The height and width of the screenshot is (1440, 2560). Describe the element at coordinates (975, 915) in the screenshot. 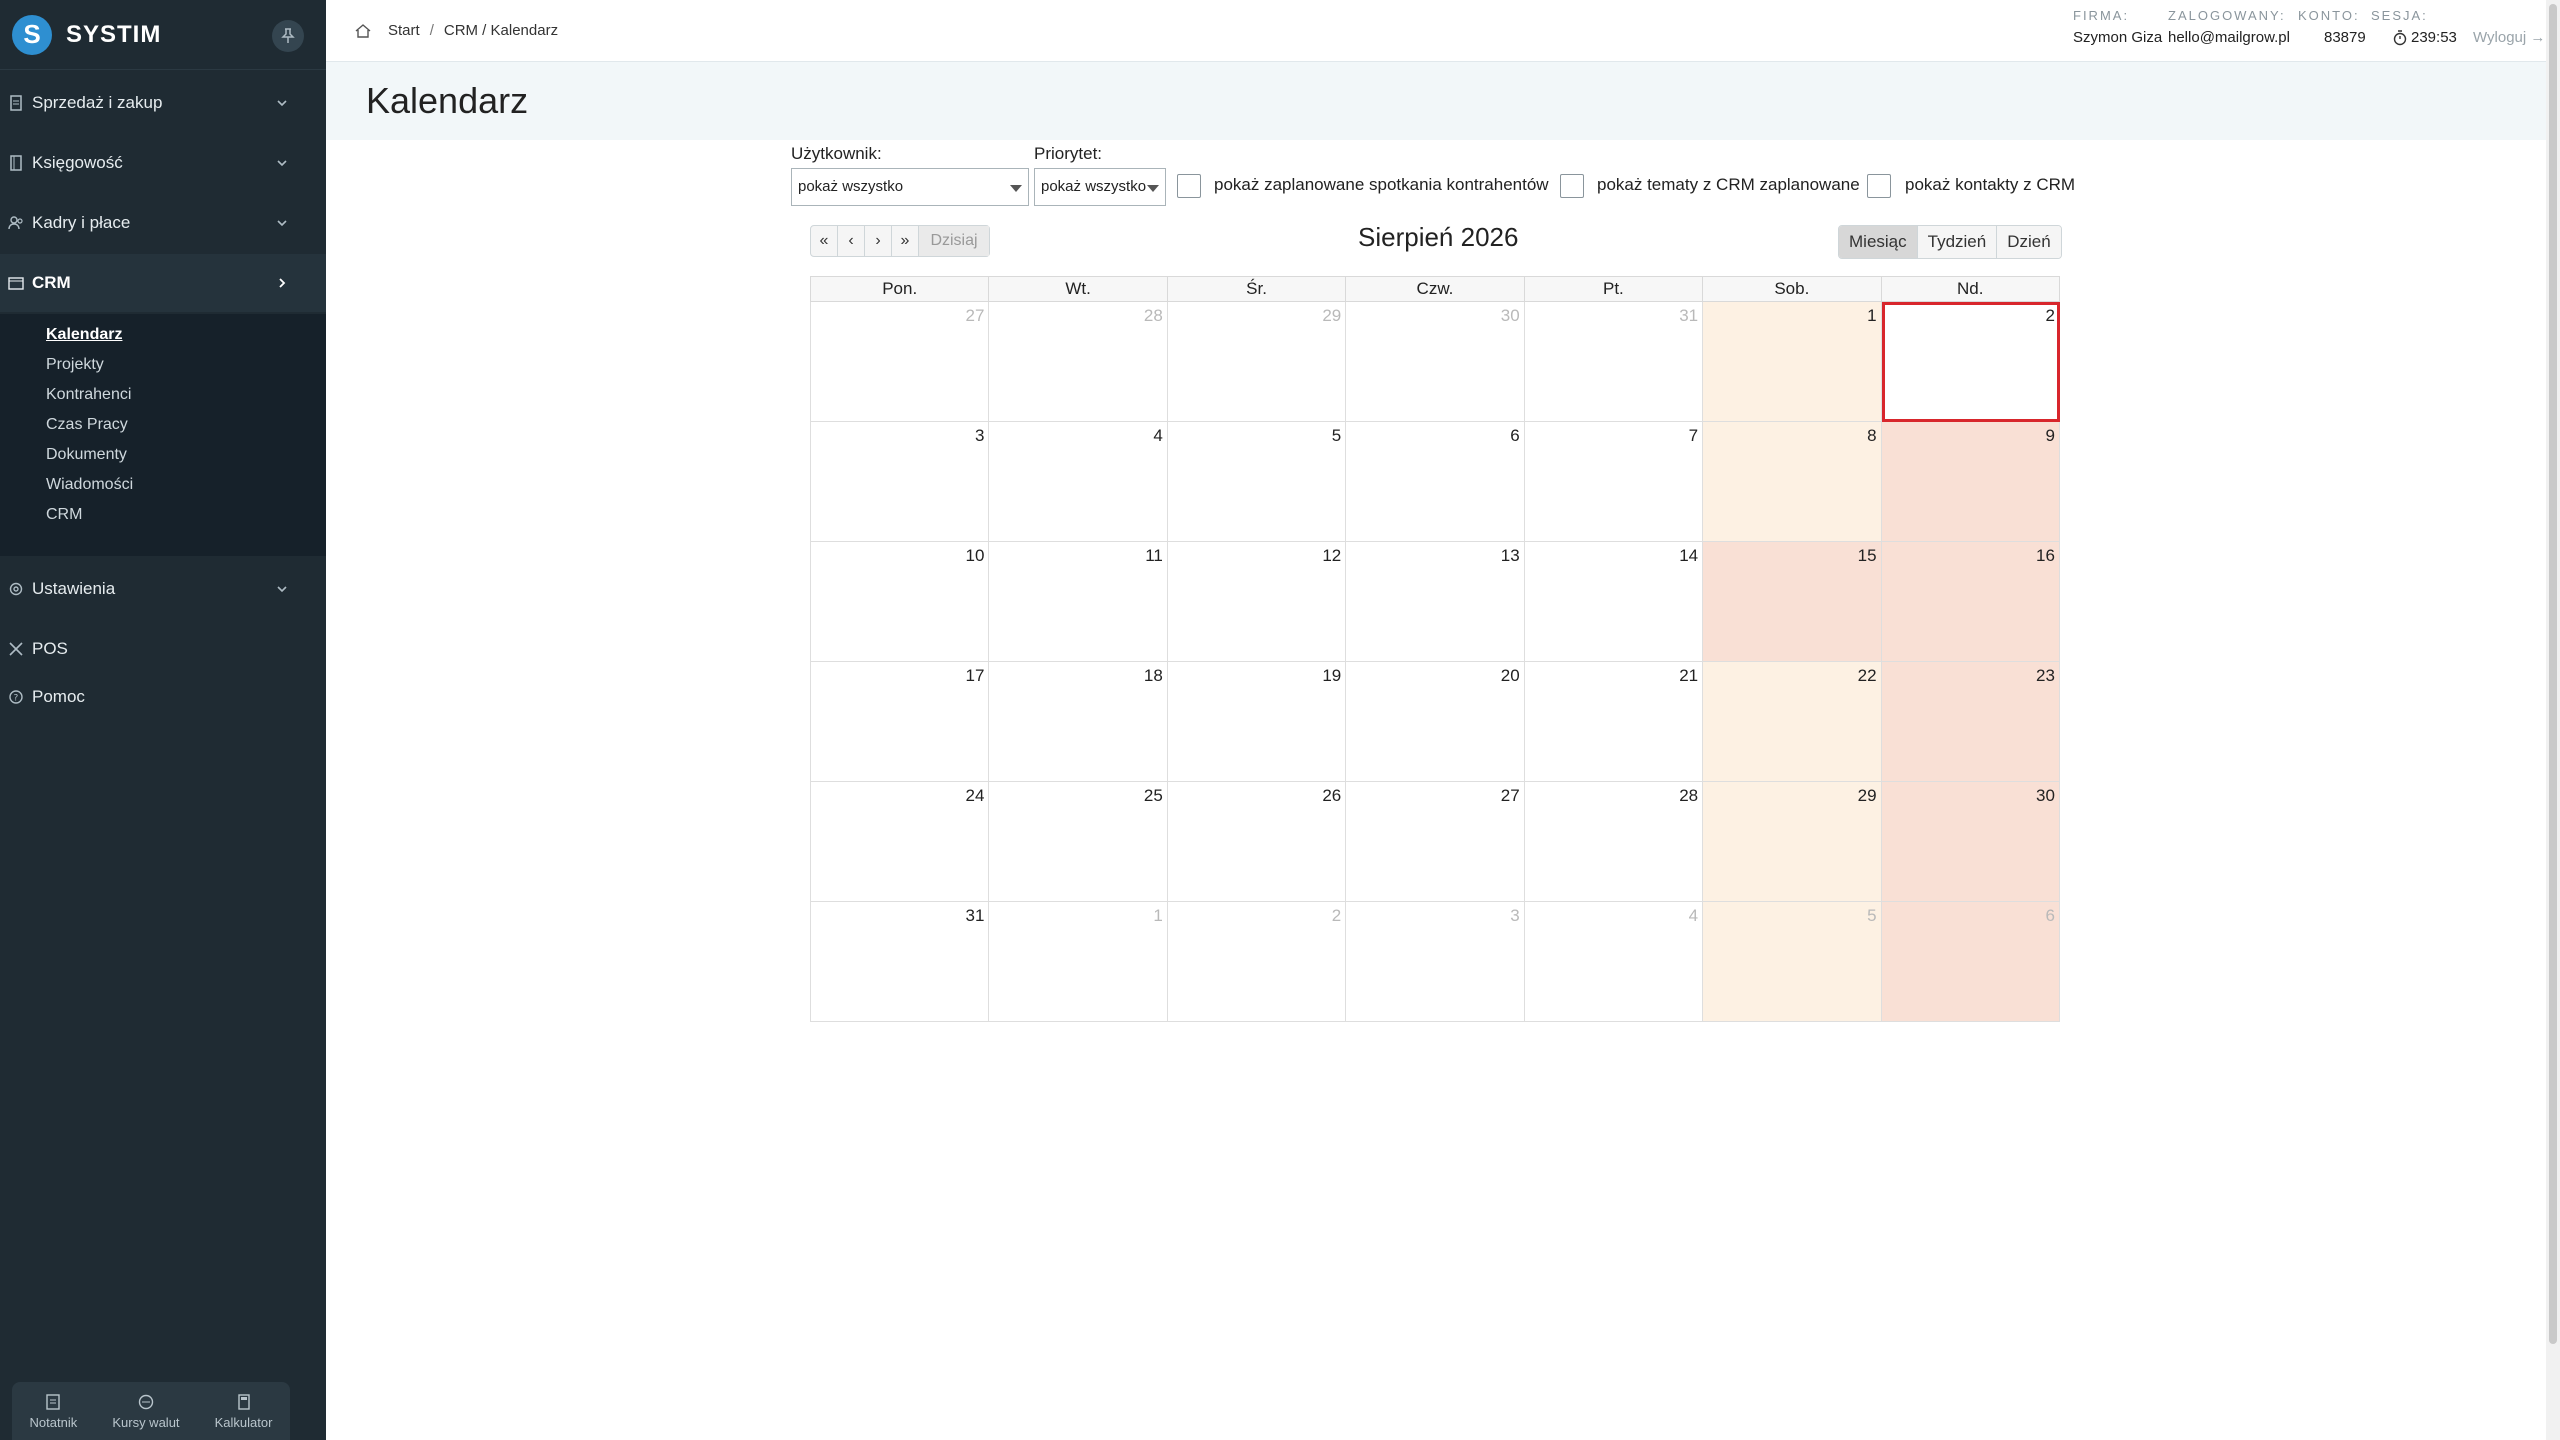

I see `day-number: 31` at that location.